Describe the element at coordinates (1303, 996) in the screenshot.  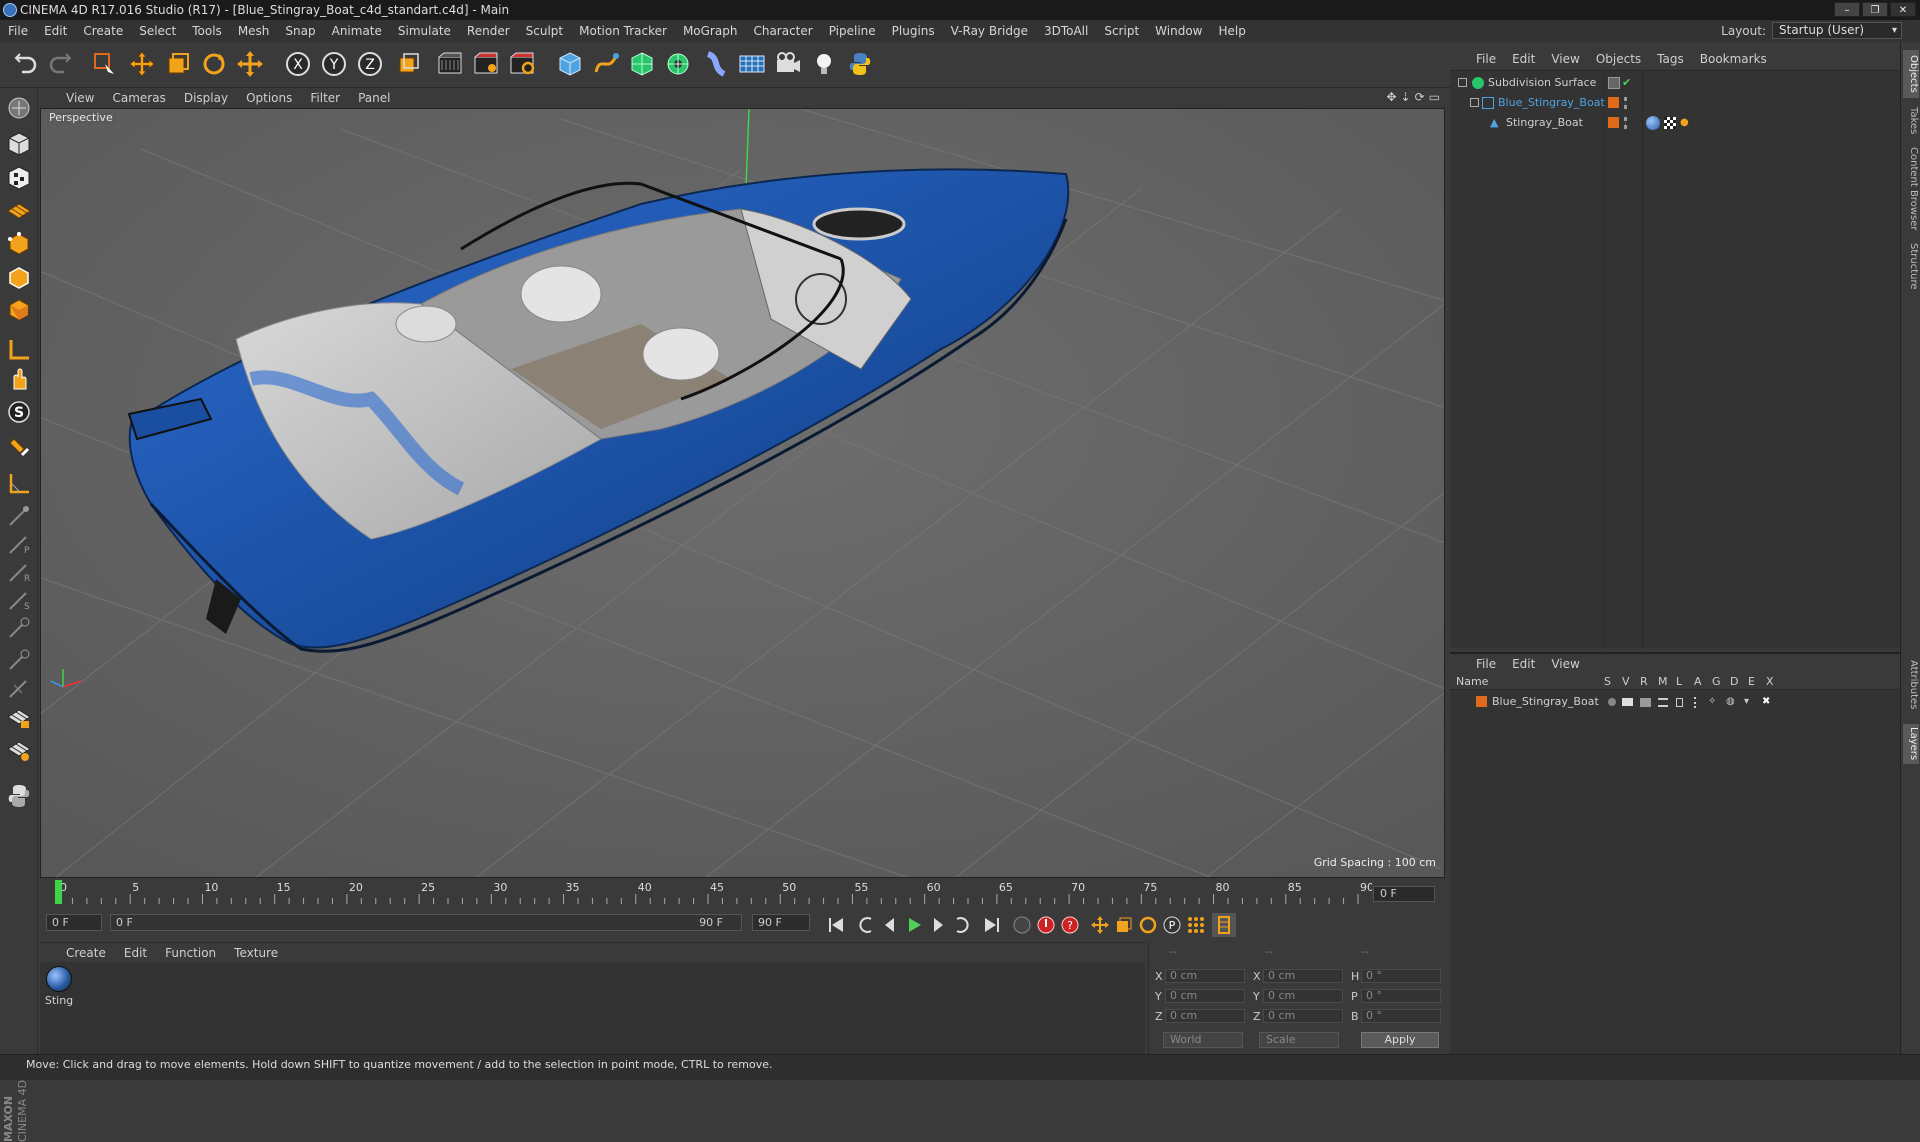
I see `size-y-field: 0 cm` at that location.